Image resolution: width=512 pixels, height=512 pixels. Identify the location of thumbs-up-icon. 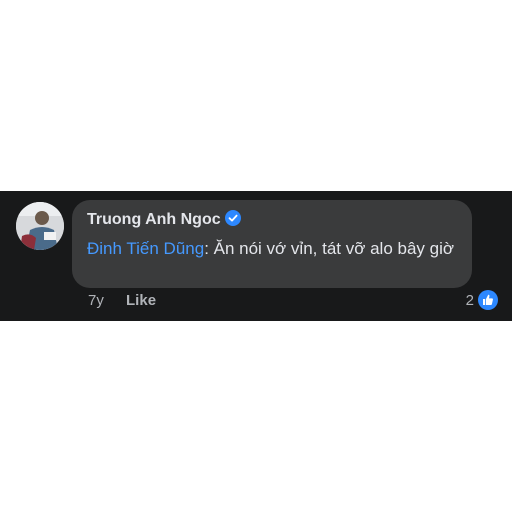
(488, 300).